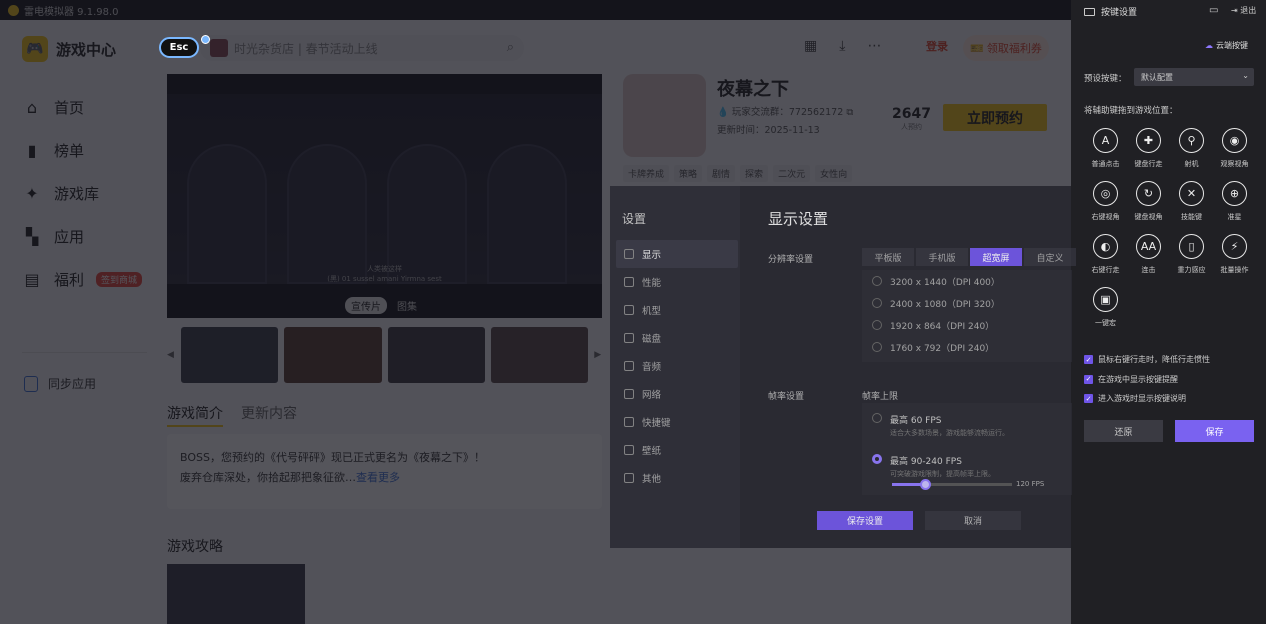  I want to click on key-item: A 普通点击, so click(1105, 148).